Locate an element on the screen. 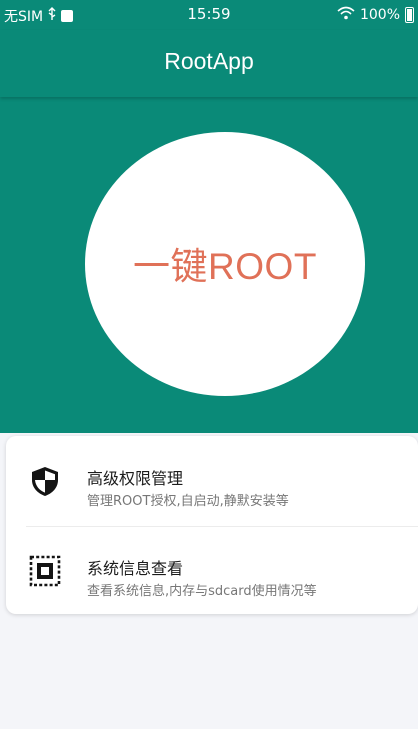  app-title: RootApp is located at coordinates (209, 61).